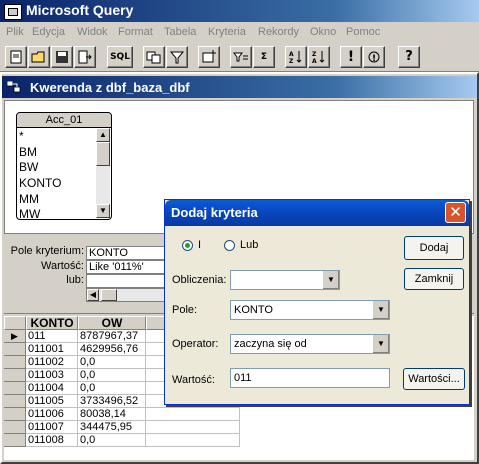  What do you see at coordinates (323, 32) in the screenshot?
I see `menu-okno: Okno` at bounding box center [323, 32].